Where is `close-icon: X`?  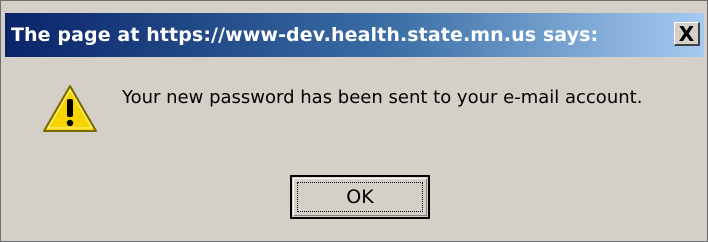
close-icon: X is located at coordinates (686, 33).